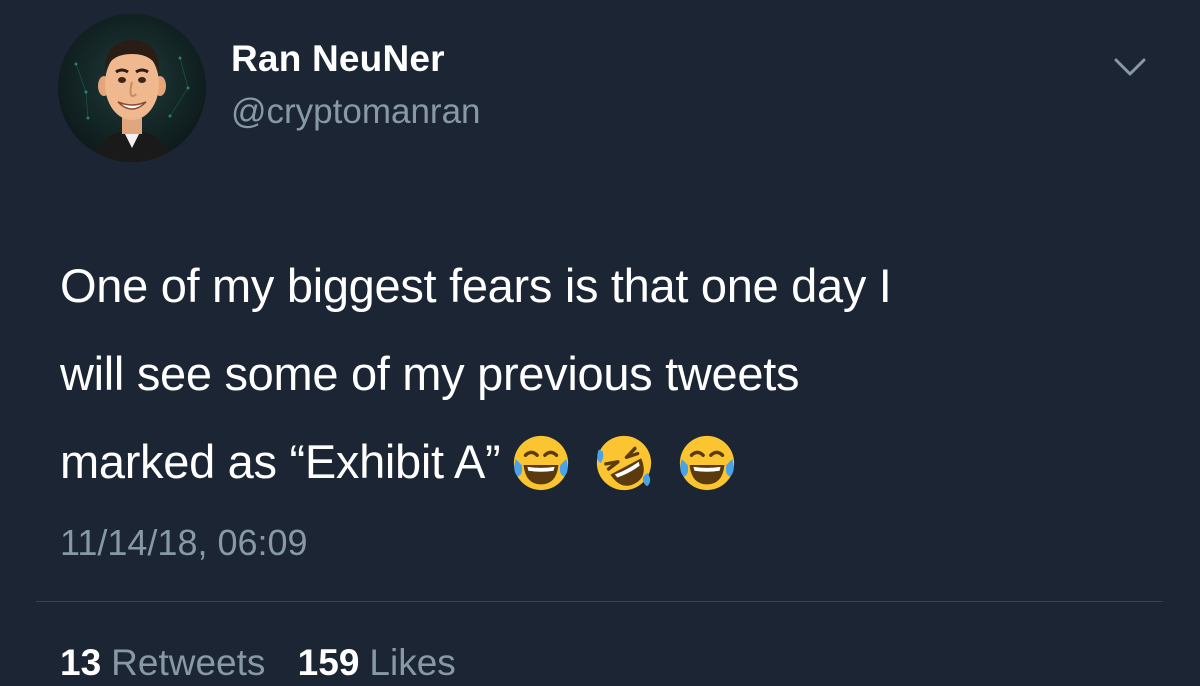  I want to click on tweet-text-line-with-emoji: marked as “Exhibit A”, so click(600, 464).